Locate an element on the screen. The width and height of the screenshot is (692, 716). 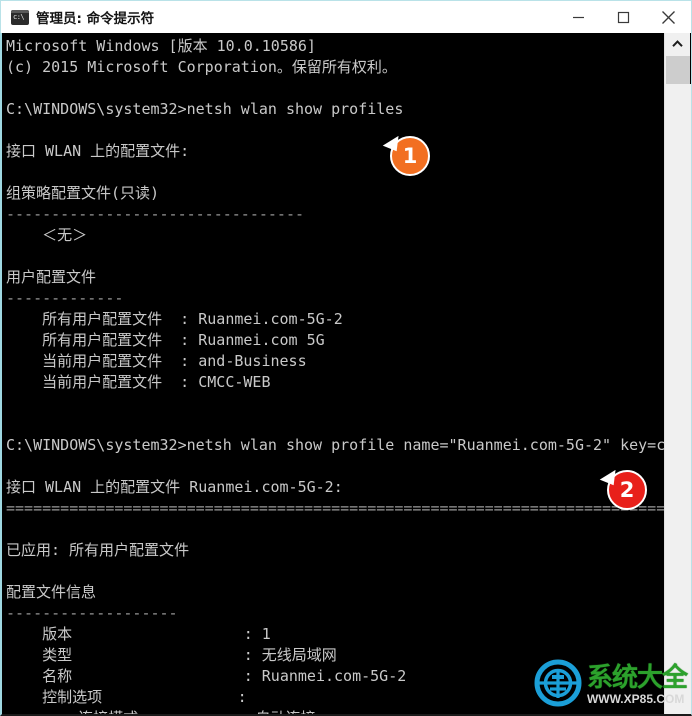
console-line: 所有用户配置文件 : Ruanmei.com 5G is located at coordinates (165, 340).